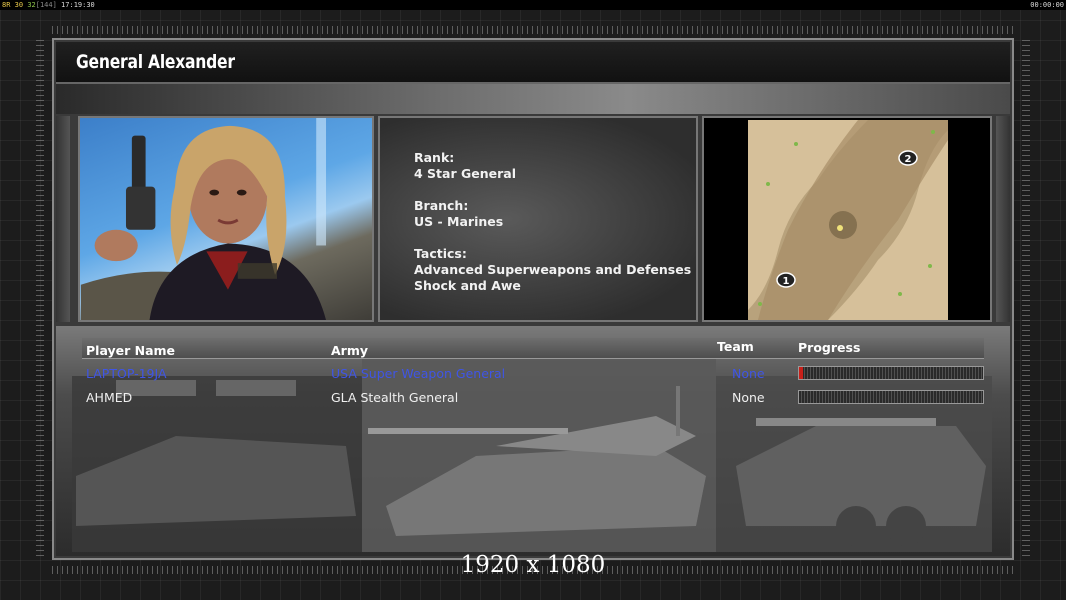 Image resolution: width=1066 pixels, height=600 pixels. Describe the element at coordinates (467, 285) in the screenshot. I see `tactics-line-2: Shock and Awe` at that location.